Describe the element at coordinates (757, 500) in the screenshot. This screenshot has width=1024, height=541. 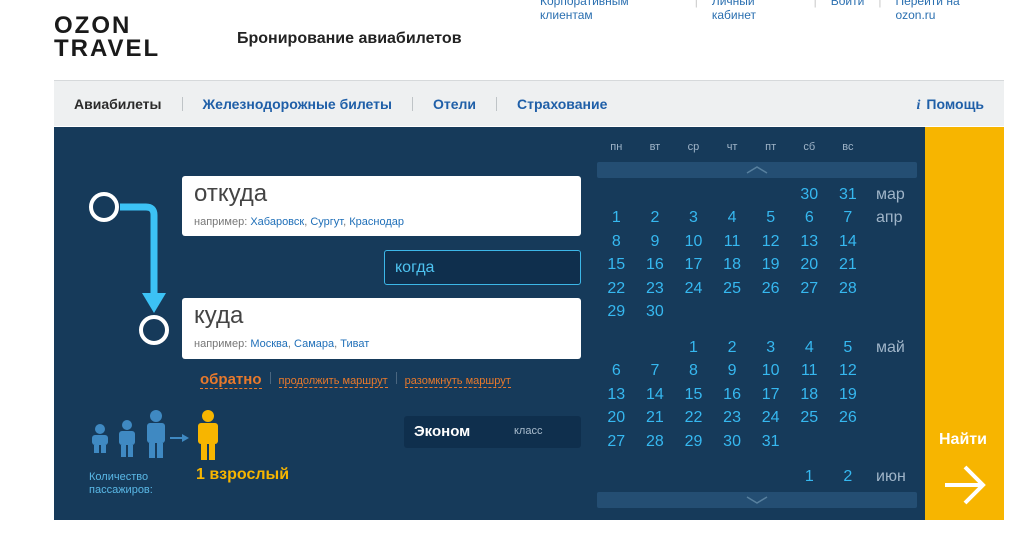
I see `calendar-scroll-down` at that location.